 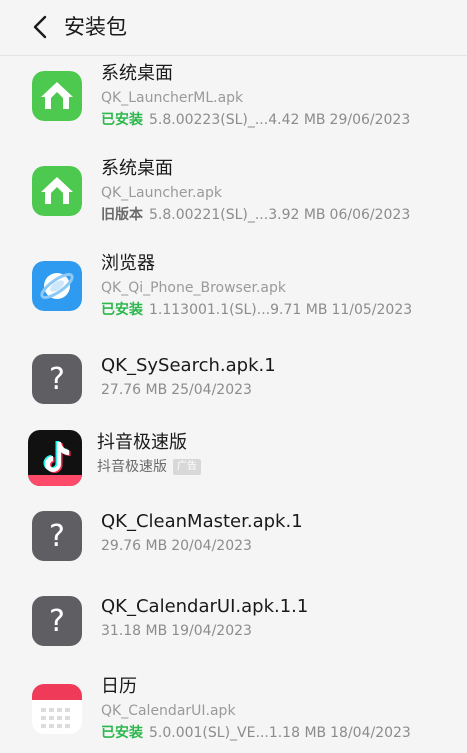 What do you see at coordinates (188, 365) in the screenshot?
I see `item-name: QK_SySearch.apk.1` at bounding box center [188, 365].